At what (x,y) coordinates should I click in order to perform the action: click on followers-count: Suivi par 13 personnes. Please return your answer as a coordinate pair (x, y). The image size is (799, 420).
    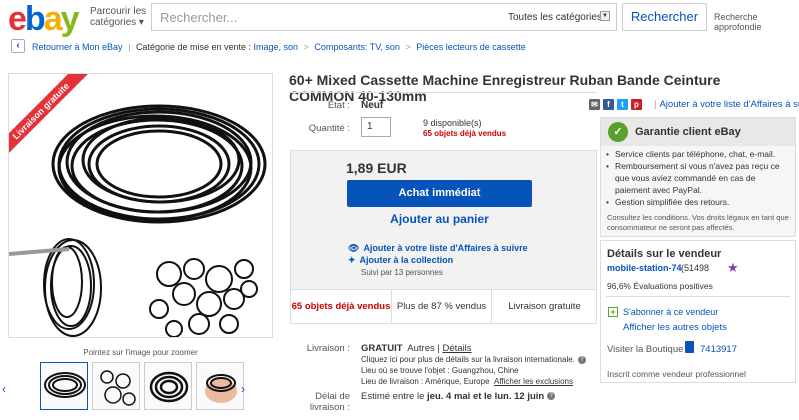
    Looking at the image, I should click on (402, 272).